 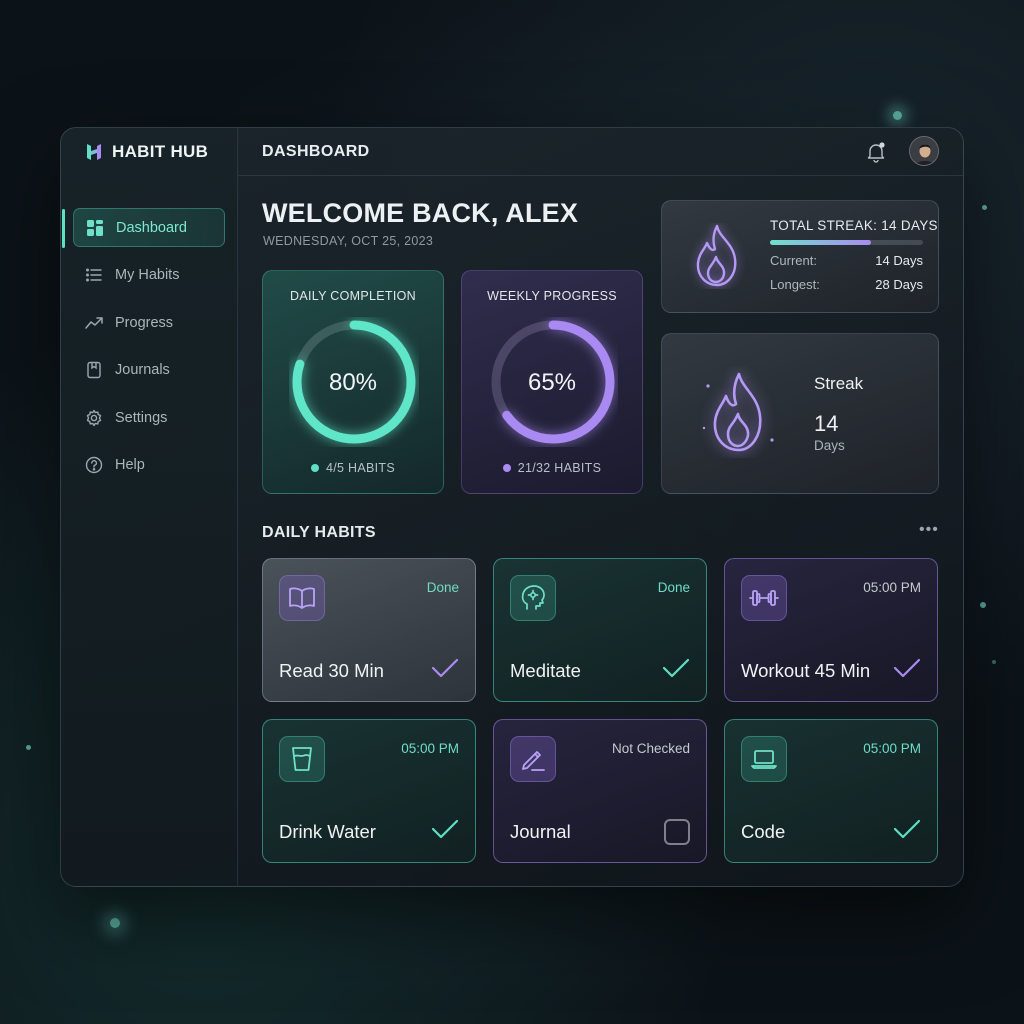 I want to click on total-streak-progress-bar, so click(x=846, y=242).